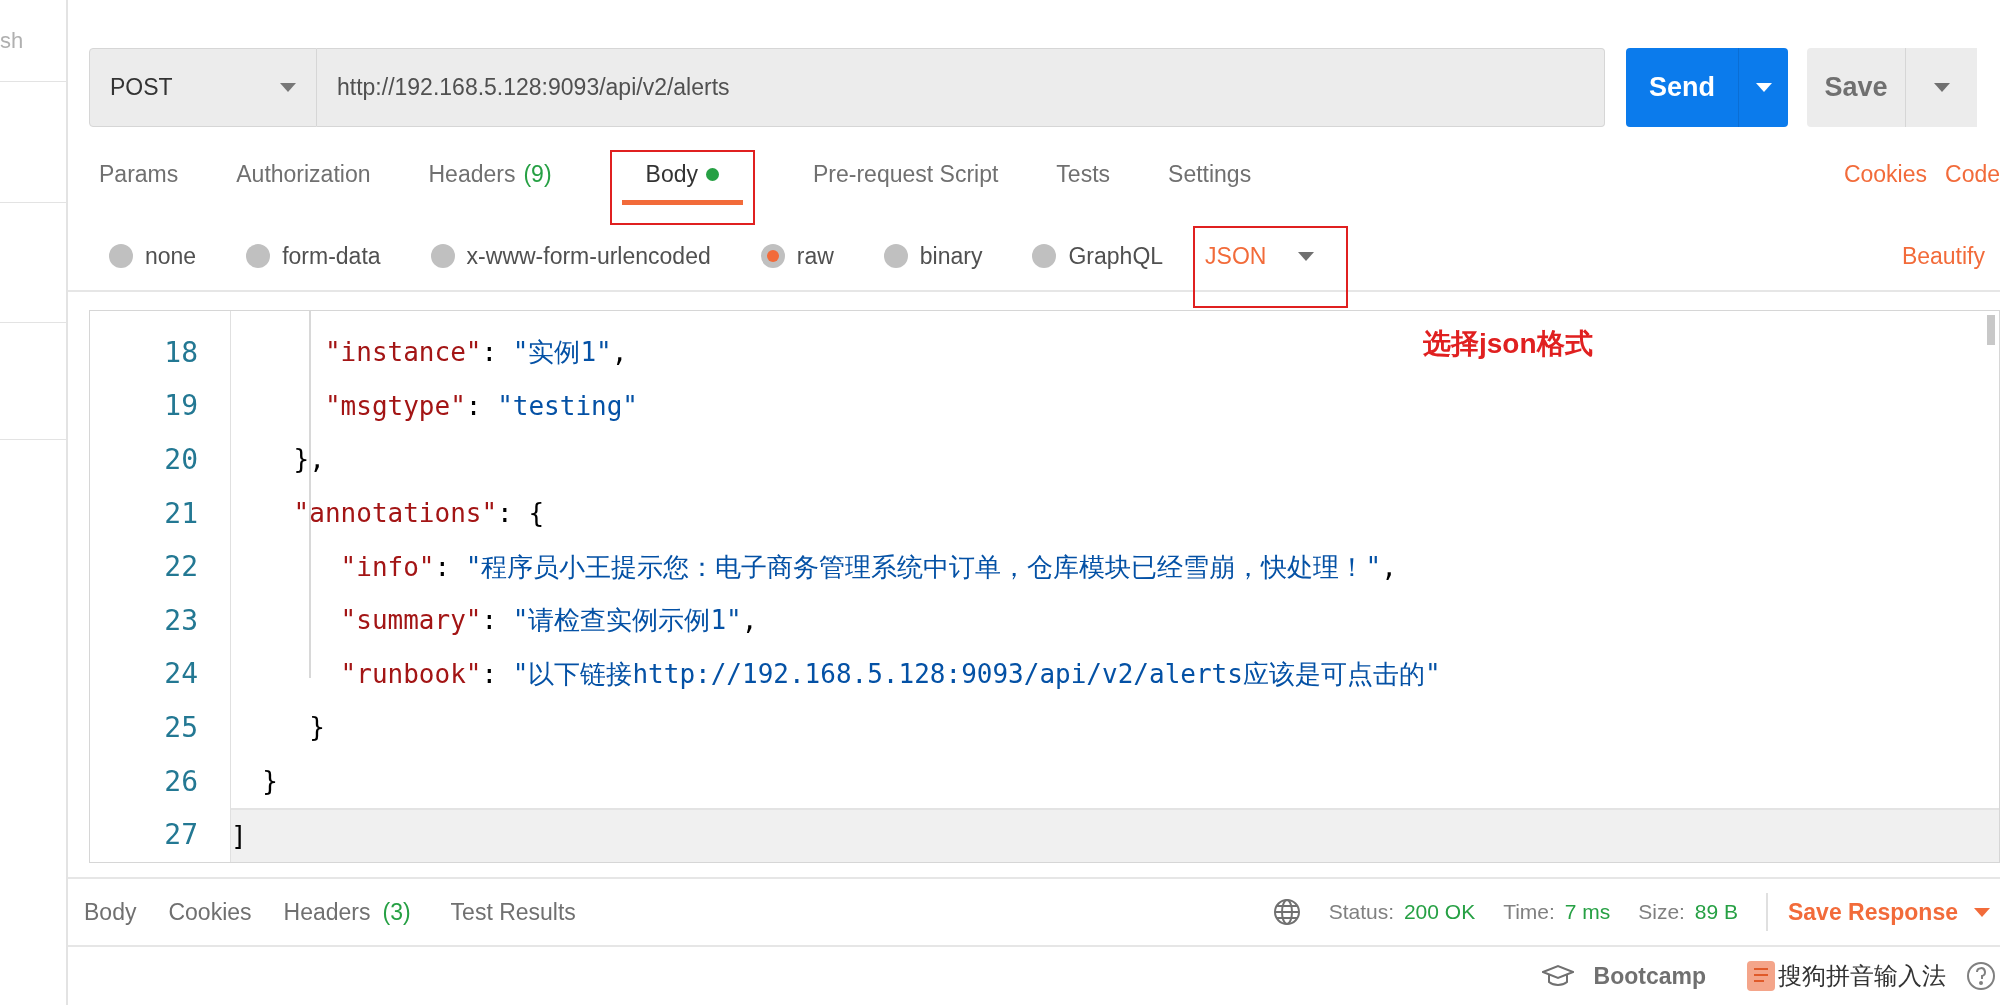 This screenshot has height=1005, width=2000. What do you see at coordinates (181, 620) in the screenshot?
I see `line-number: 23` at bounding box center [181, 620].